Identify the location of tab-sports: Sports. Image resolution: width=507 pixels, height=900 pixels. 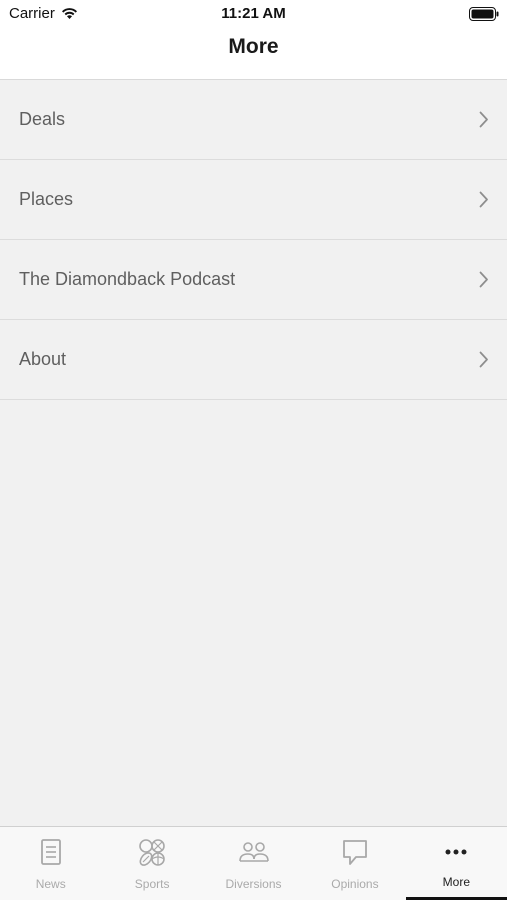
(151, 863).